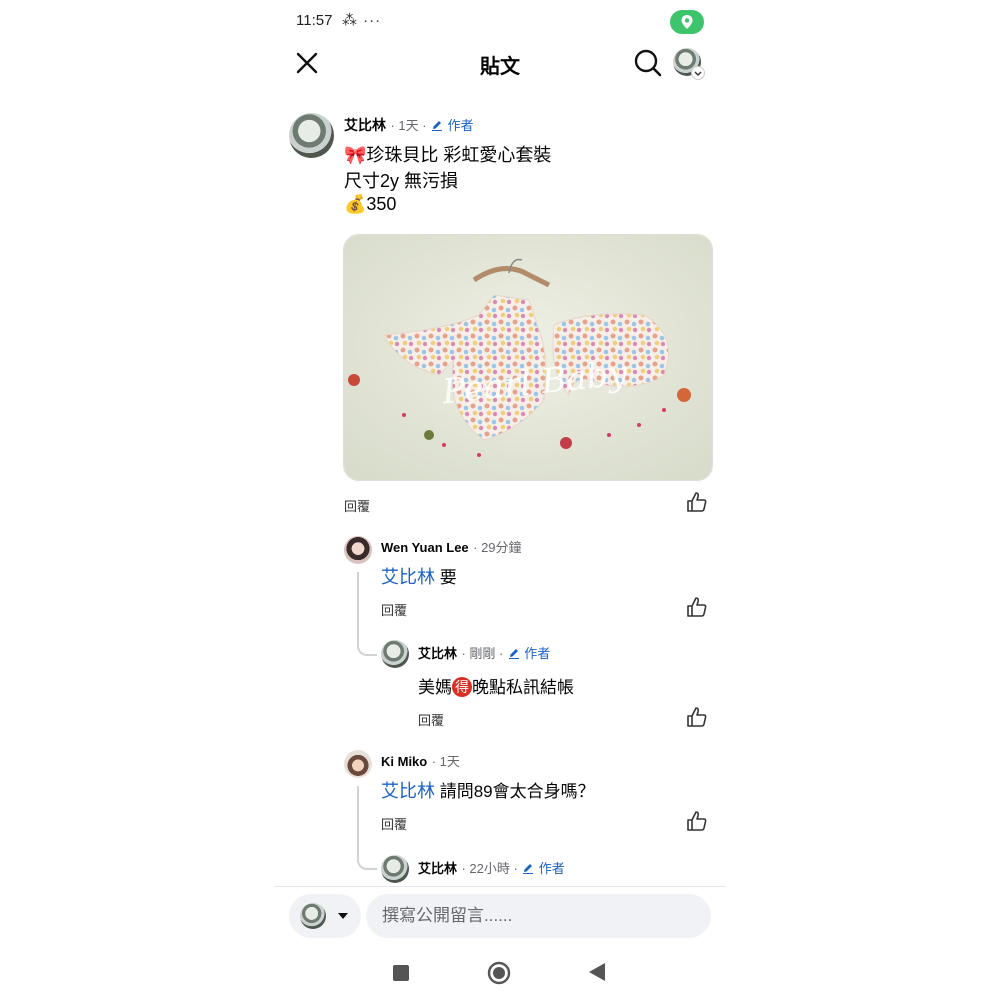 Image resolution: width=1000 pixels, height=1000 pixels. What do you see at coordinates (311, 135) in the screenshot?
I see `post-author-avatar` at bounding box center [311, 135].